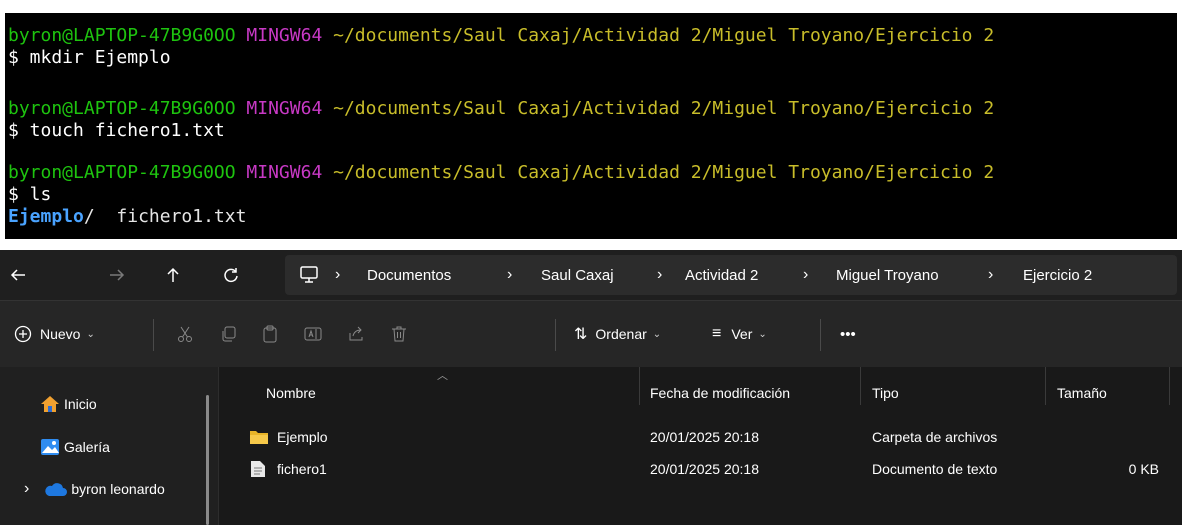 The image size is (1182, 525). Describe the element at coordinates (1143, 469) in the screenshot. I see `file-size: 0 KB` at that location.